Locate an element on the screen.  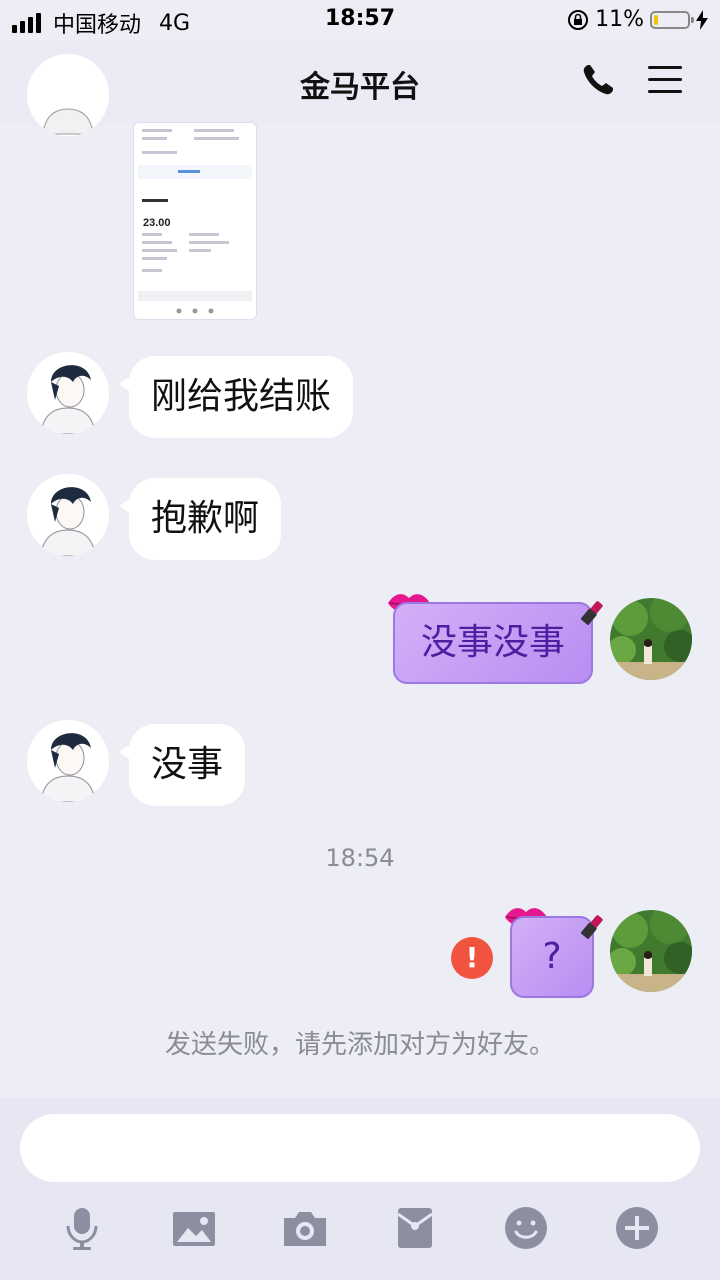
shared-image-amount: 23.00 is located at coordinates (157, 223).